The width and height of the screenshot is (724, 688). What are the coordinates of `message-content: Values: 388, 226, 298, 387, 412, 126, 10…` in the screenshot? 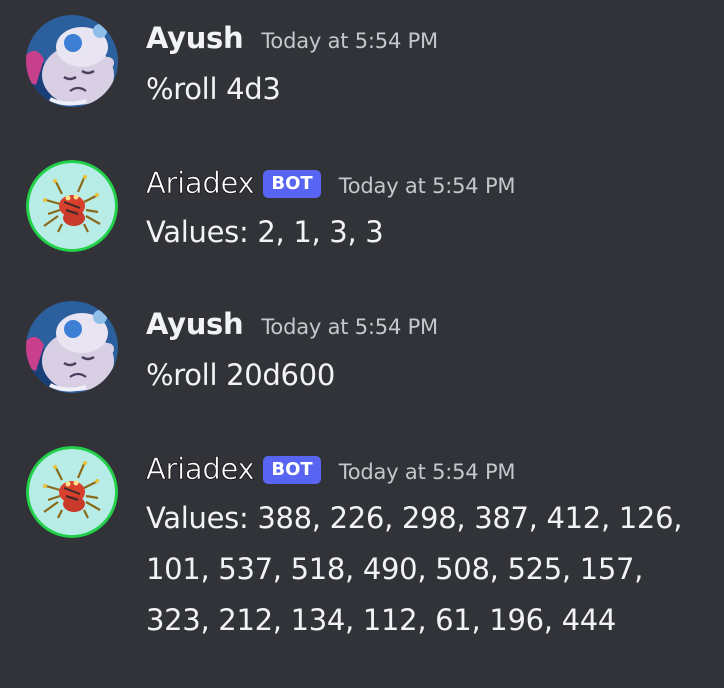 It's located at (414, 569).